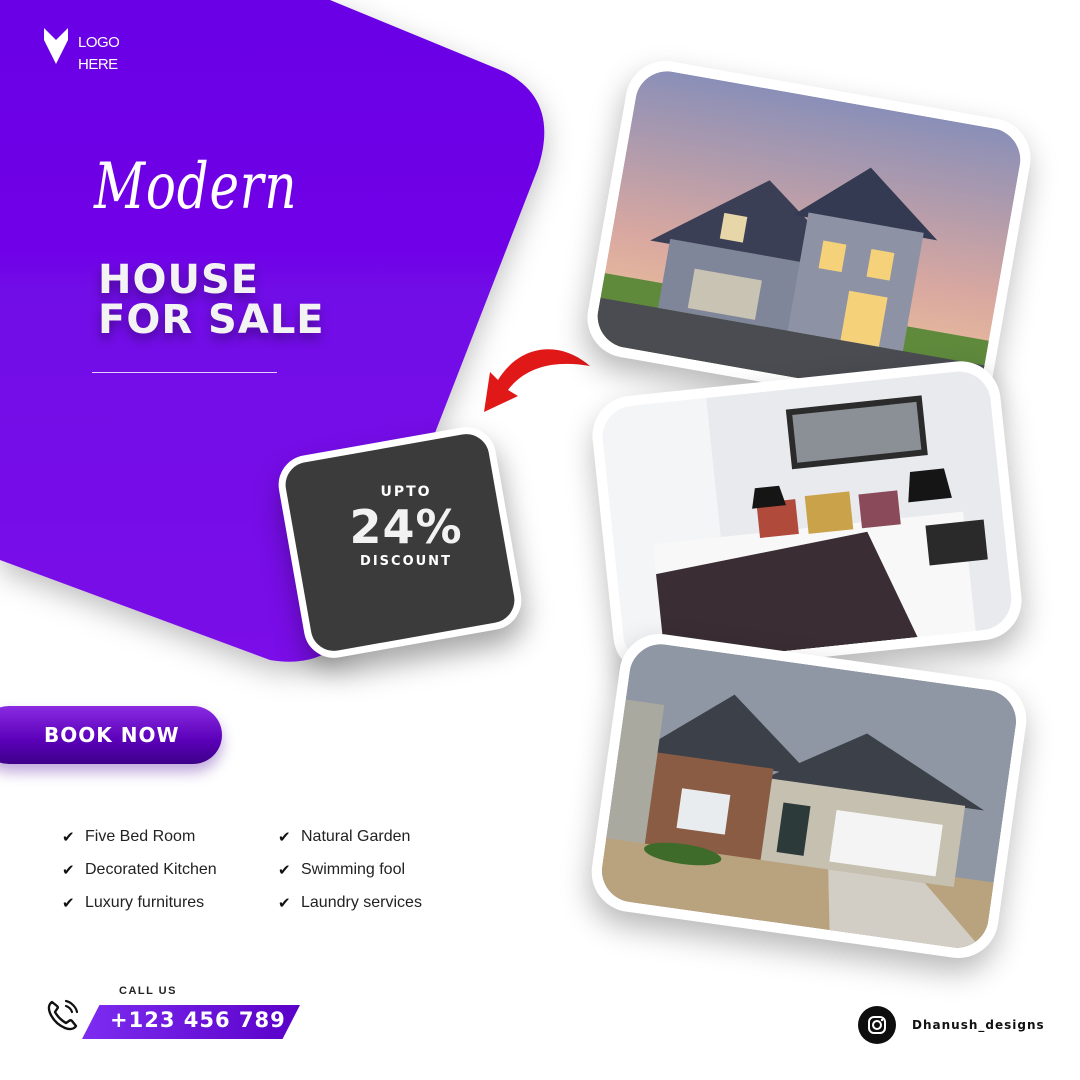  I want to click on curved-arrow-icon, so click(537, 380).